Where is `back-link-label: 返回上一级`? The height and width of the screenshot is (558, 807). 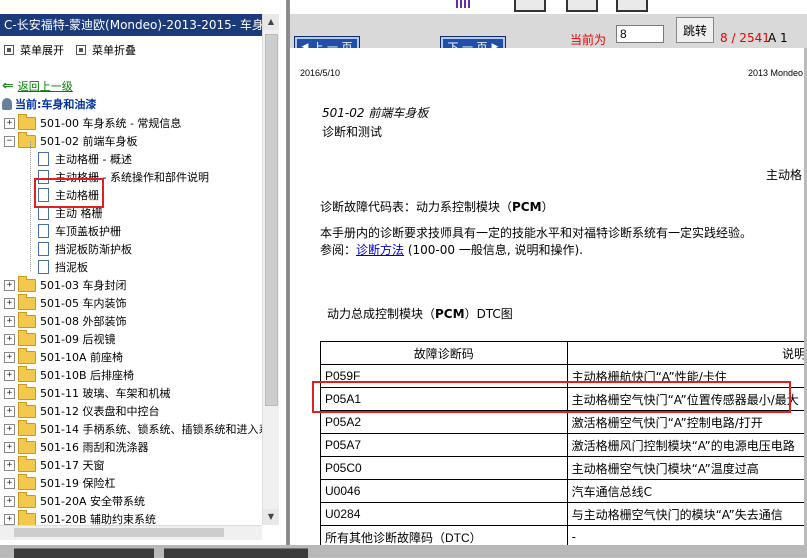
back-link-label: 返回上一级 is located at coordinates (45, 86).